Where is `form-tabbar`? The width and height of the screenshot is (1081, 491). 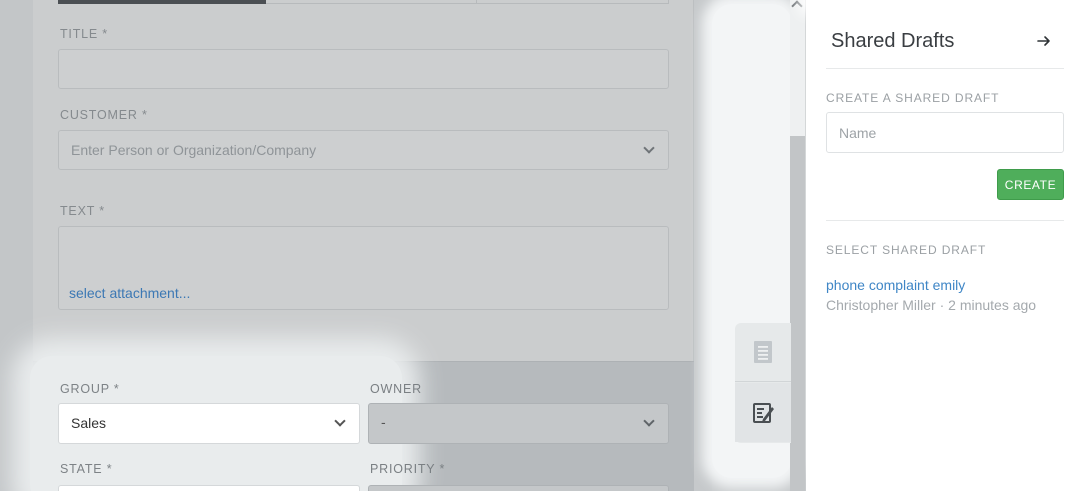 form-tabbar is located at coordinates (363, 2).